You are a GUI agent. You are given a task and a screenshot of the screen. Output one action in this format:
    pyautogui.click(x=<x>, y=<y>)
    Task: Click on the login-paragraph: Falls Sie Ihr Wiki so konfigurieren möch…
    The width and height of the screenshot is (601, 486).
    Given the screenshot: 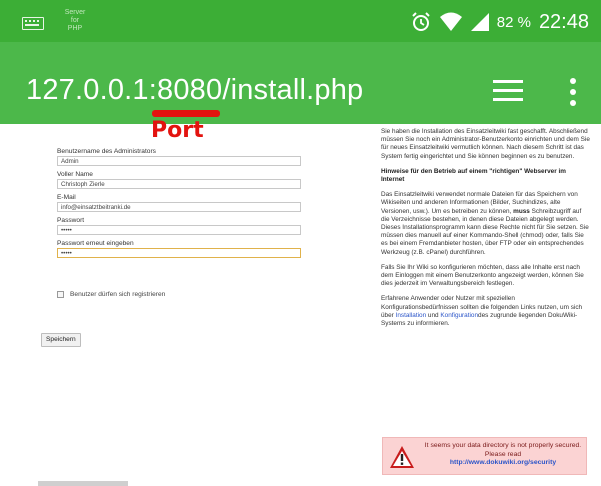 What is the action you would take?
    pyautogui.click(x=482, y=275)
    